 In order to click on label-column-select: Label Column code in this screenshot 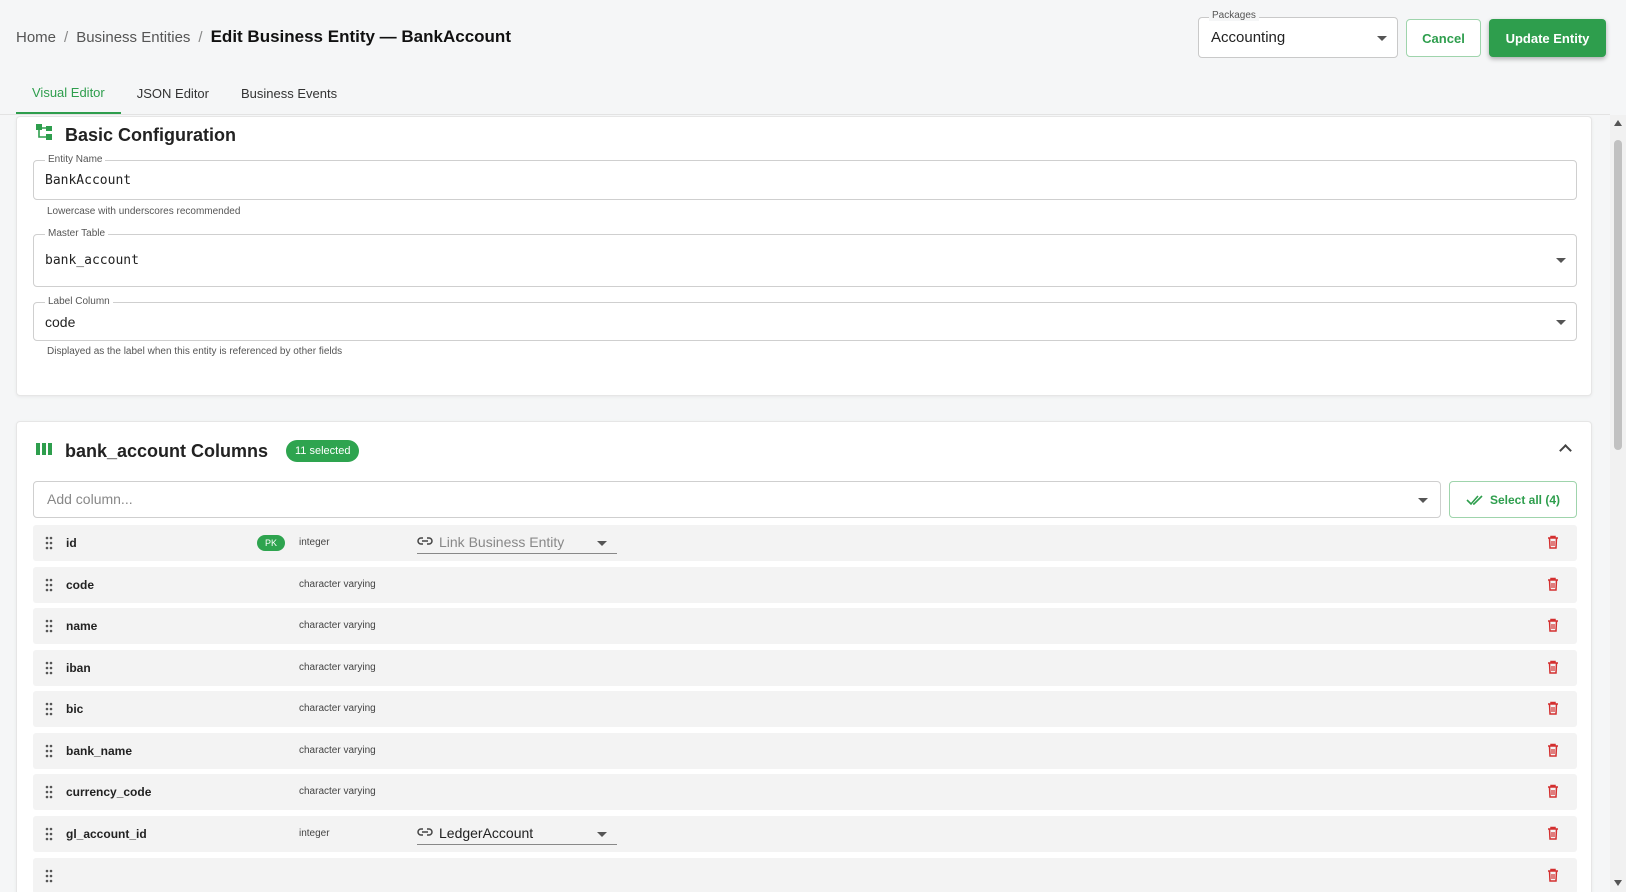, I will do `click(805, 318)`.